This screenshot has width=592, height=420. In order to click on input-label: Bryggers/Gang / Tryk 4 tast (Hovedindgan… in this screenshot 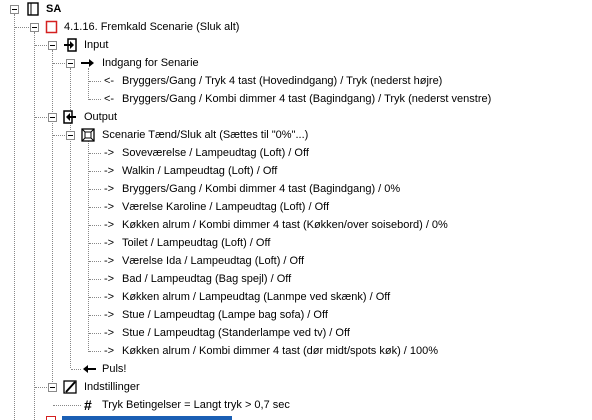, I will do `click(282, 81)`.